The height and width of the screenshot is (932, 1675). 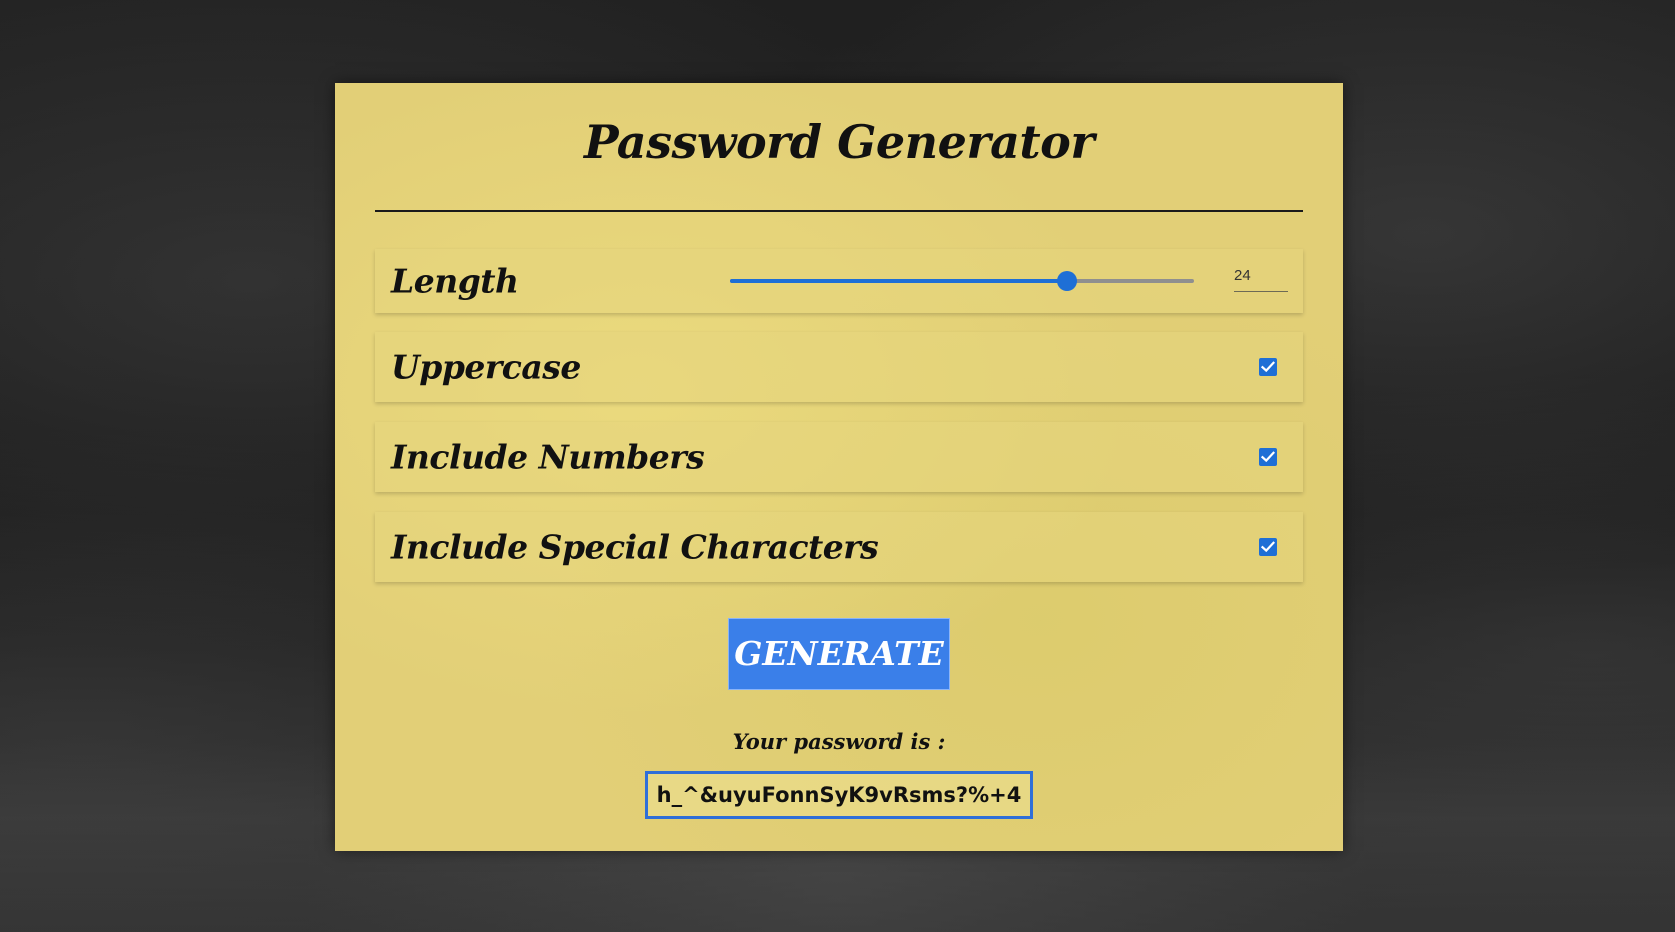 I want to click on length-input: 24, so click(x=1261, y=278).